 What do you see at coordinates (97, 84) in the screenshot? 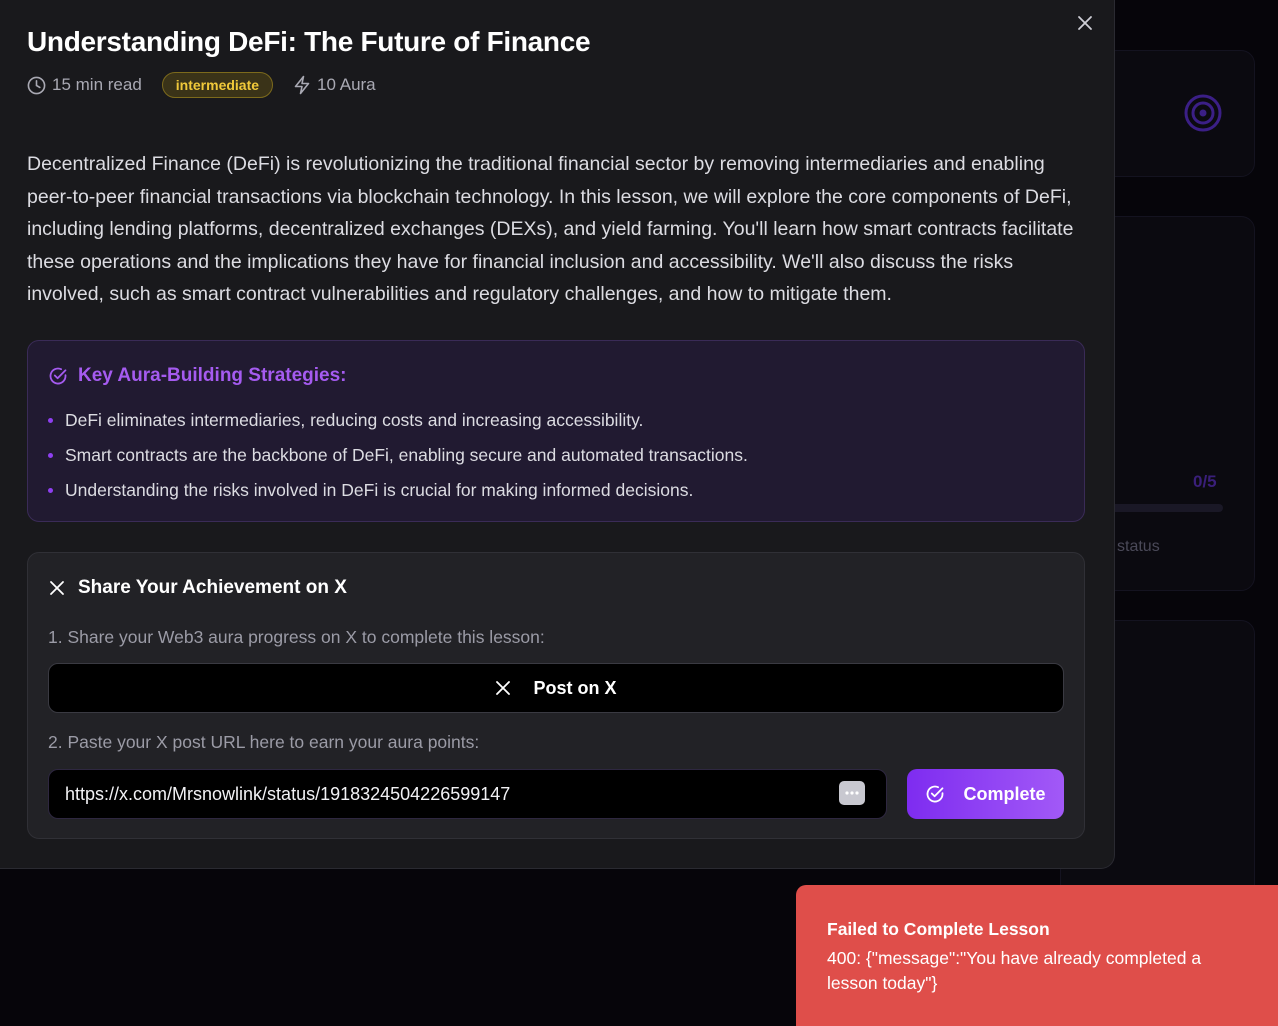
I see `read-time-label: 15 min read` at bounding box center [97, 84].